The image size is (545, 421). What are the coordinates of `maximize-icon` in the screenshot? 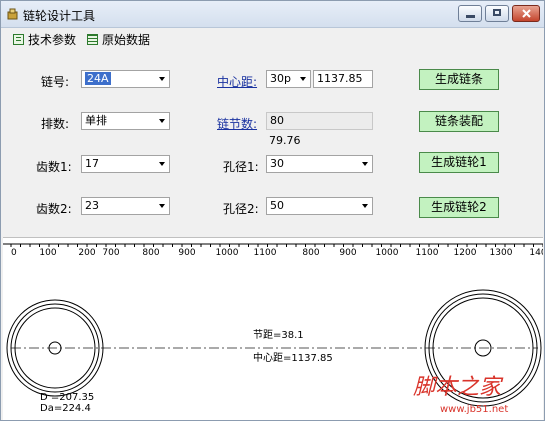 It's located at (497, 12).